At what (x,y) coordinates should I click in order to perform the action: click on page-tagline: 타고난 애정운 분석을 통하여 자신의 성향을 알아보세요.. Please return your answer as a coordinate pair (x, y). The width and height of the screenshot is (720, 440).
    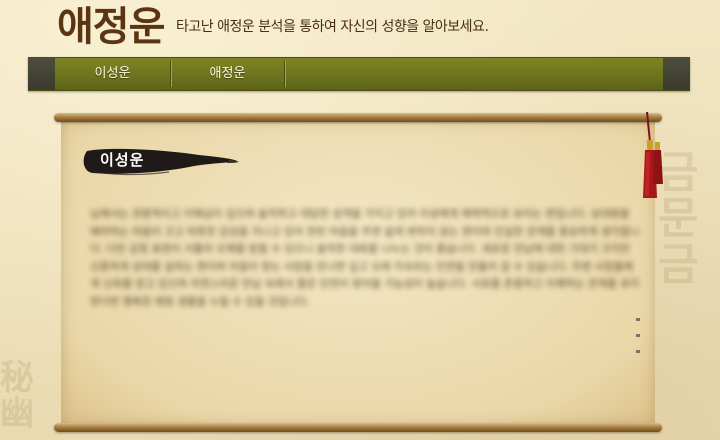
    Looking at the image, I should click on (332, 27).